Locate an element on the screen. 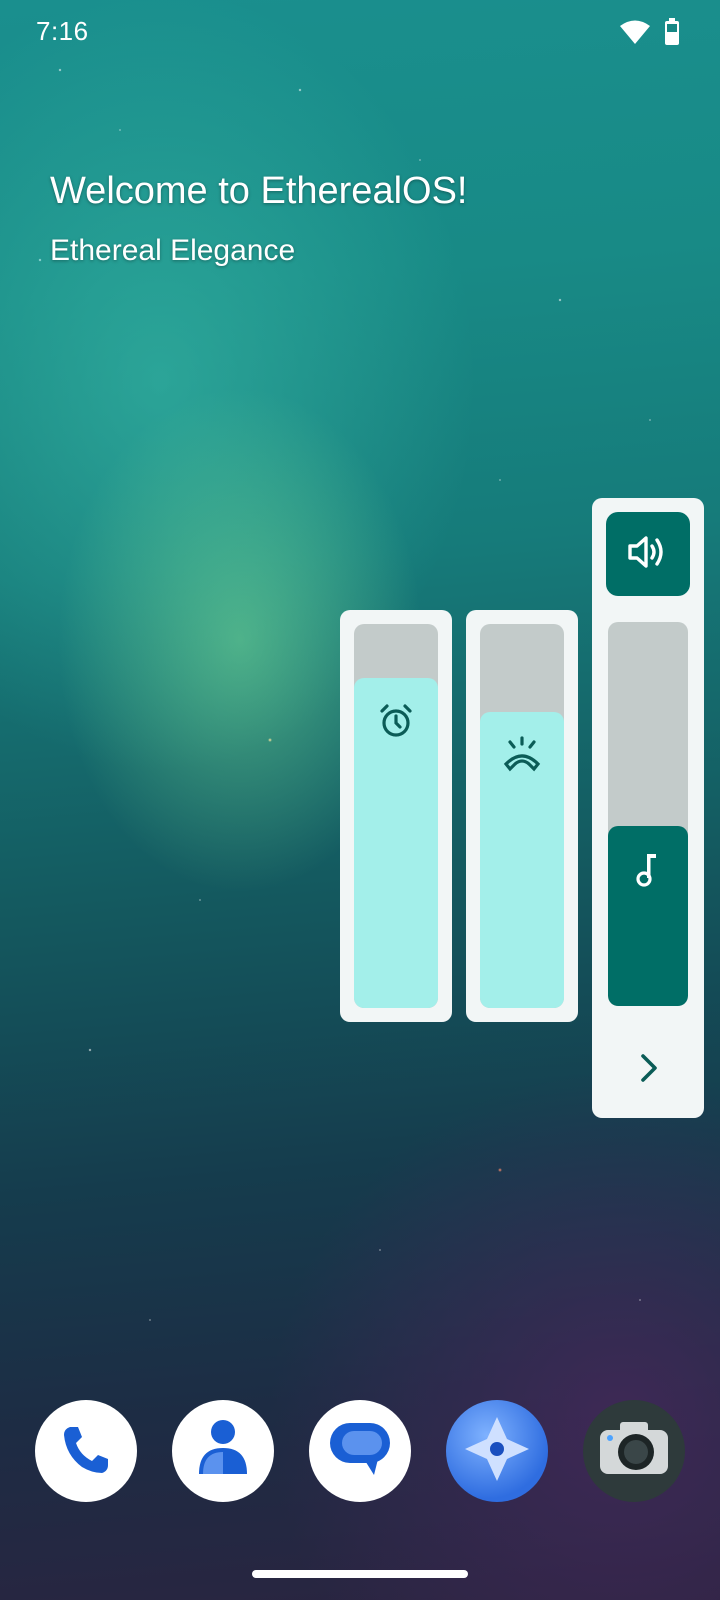 The width and height of the screenshot is (720, 1600). expand-volume-button is located at coordinates (648, 1070).